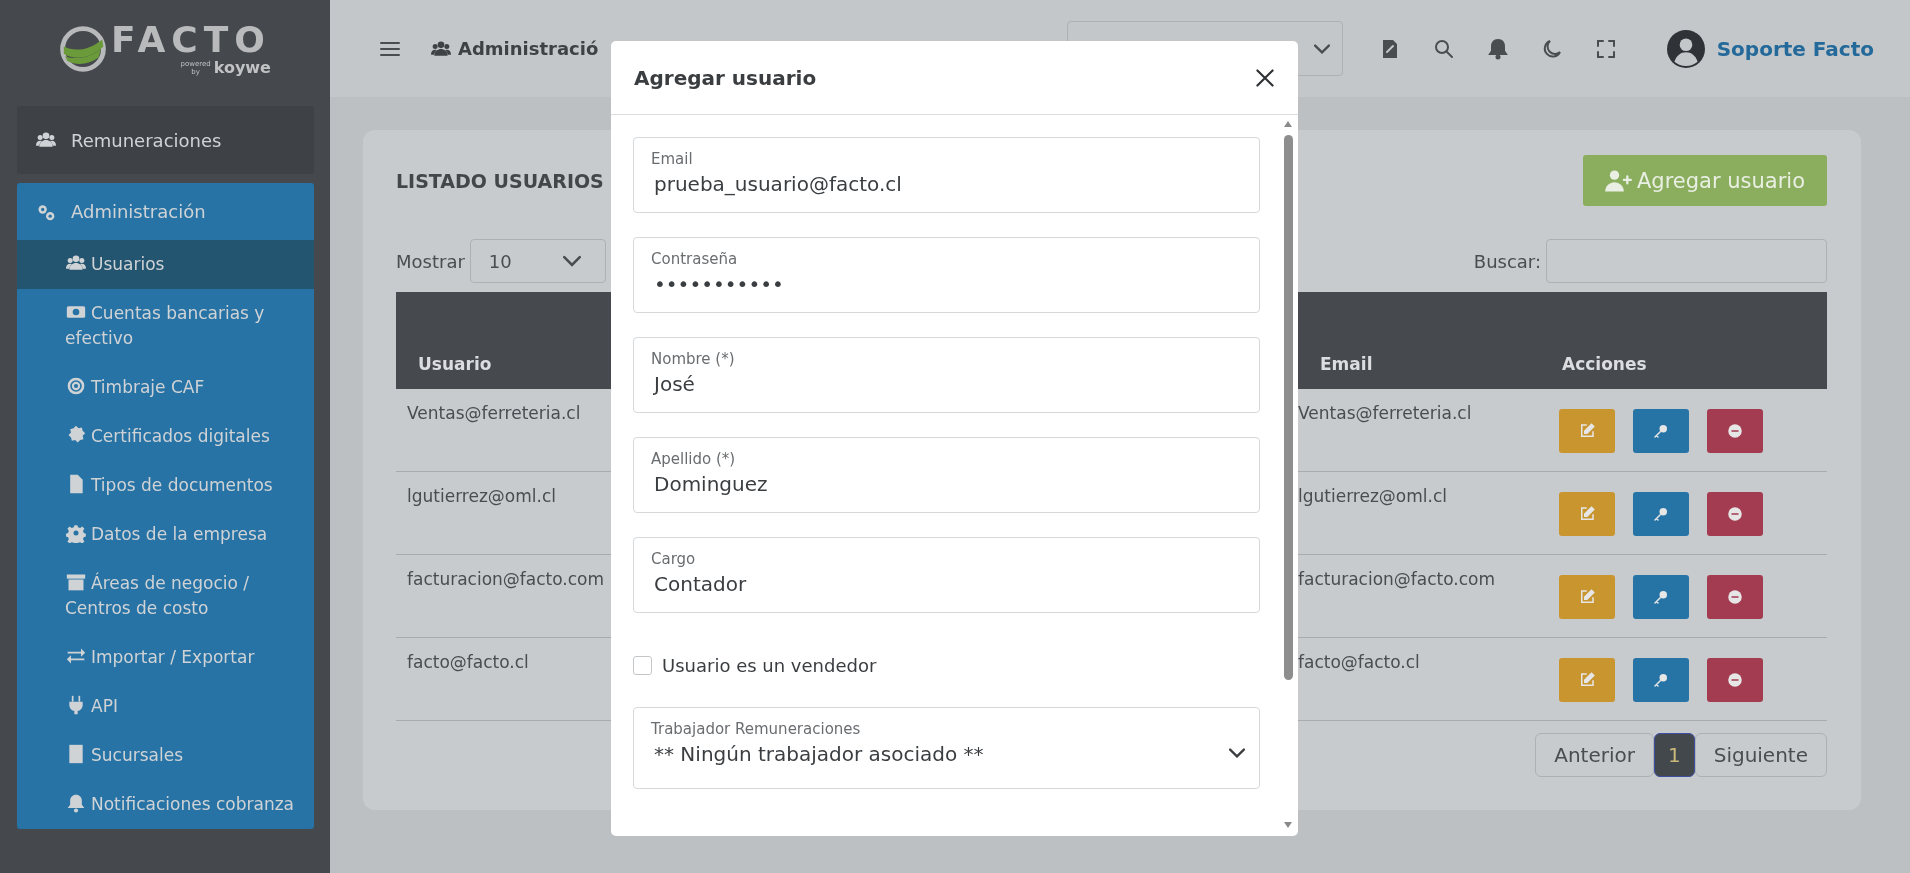  Describe the element at coordinates (756, 729) in the screenshot. I see `field-label: Trabajador Remuneraciones` at that location.